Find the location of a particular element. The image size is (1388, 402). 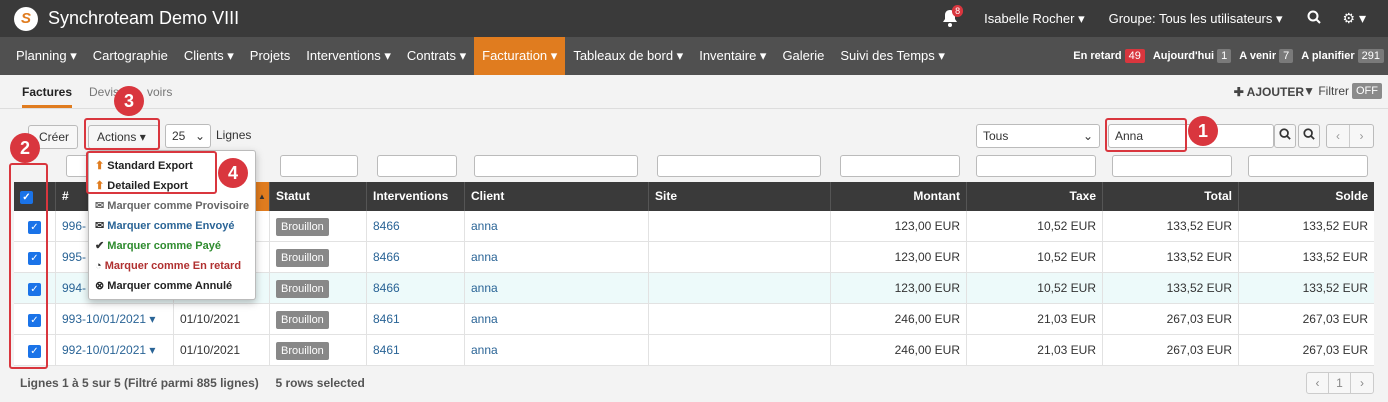

invoice-number: 993-10/01/2021 ▾ is located at coordinates (115, 319).